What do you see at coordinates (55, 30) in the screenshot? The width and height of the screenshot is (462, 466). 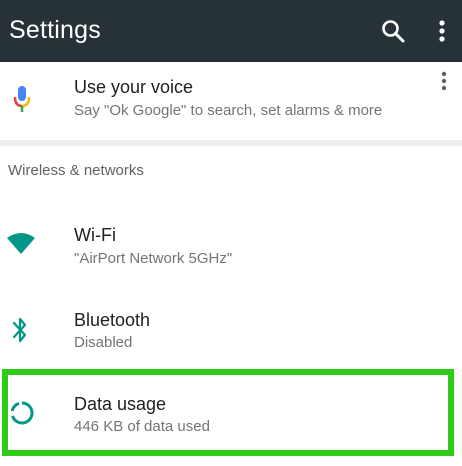 I see `app-bar-title: Settings` at bounding box center [55, 30].